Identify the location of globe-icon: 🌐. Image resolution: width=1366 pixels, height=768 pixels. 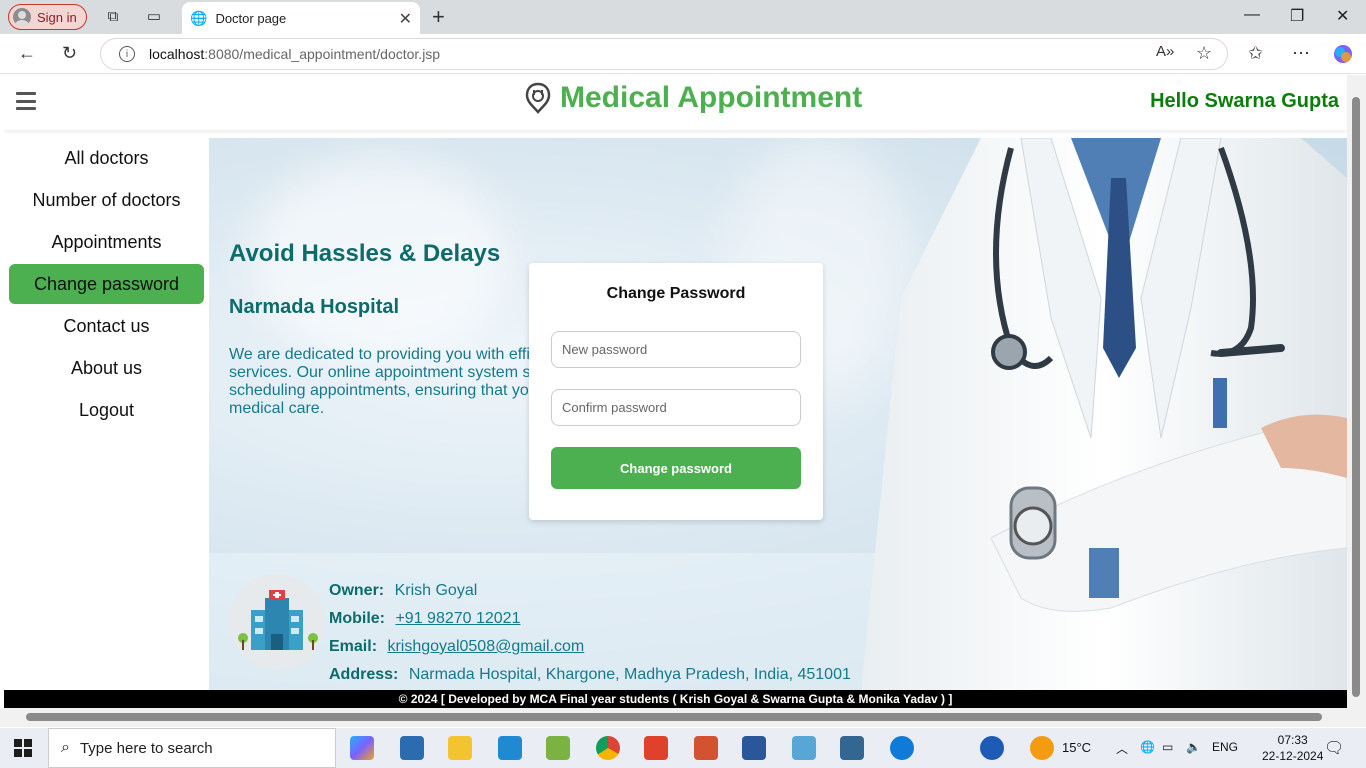
(199, 17).